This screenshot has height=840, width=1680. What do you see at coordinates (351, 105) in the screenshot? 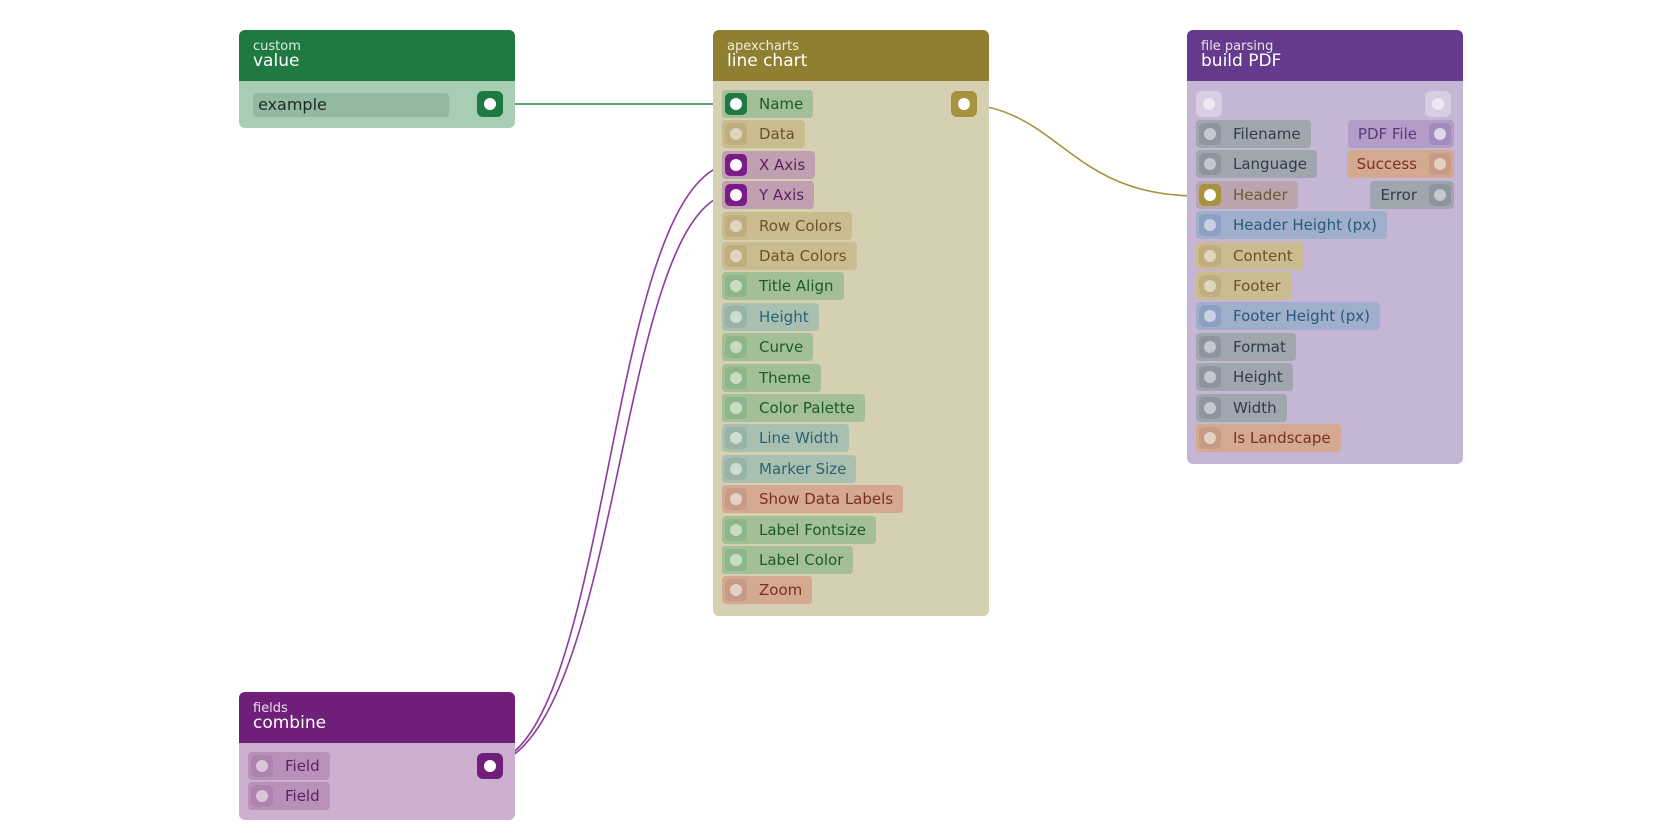
I see `value-input: example` at bounding box center [351, 105].